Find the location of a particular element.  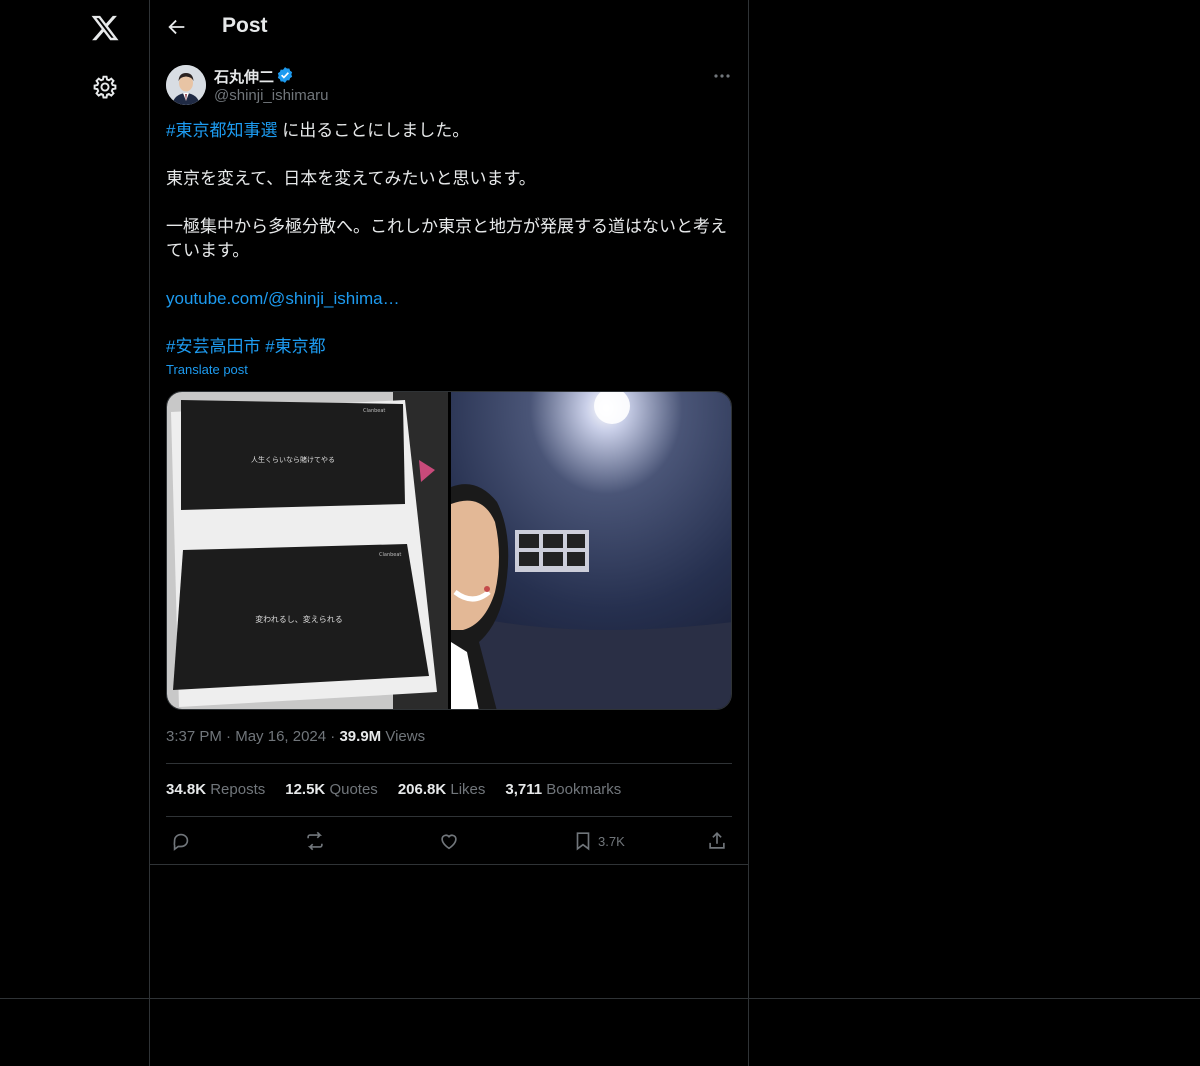

post-line-2: 東京を変えて、日本を変えてみたいと思います。 is located at coordinates (351, 178).